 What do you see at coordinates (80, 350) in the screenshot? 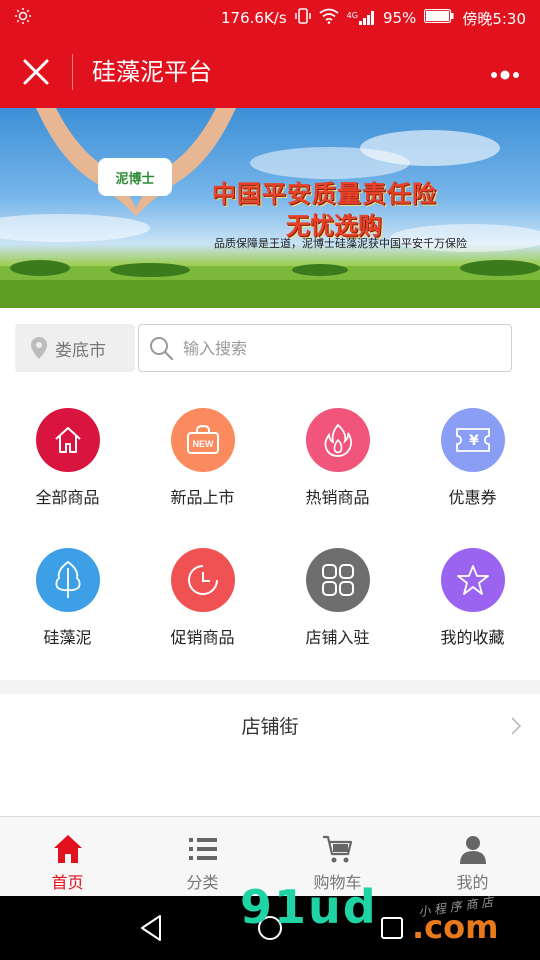
I see `city-label: 娄底市` at bounding box center [80, 350].